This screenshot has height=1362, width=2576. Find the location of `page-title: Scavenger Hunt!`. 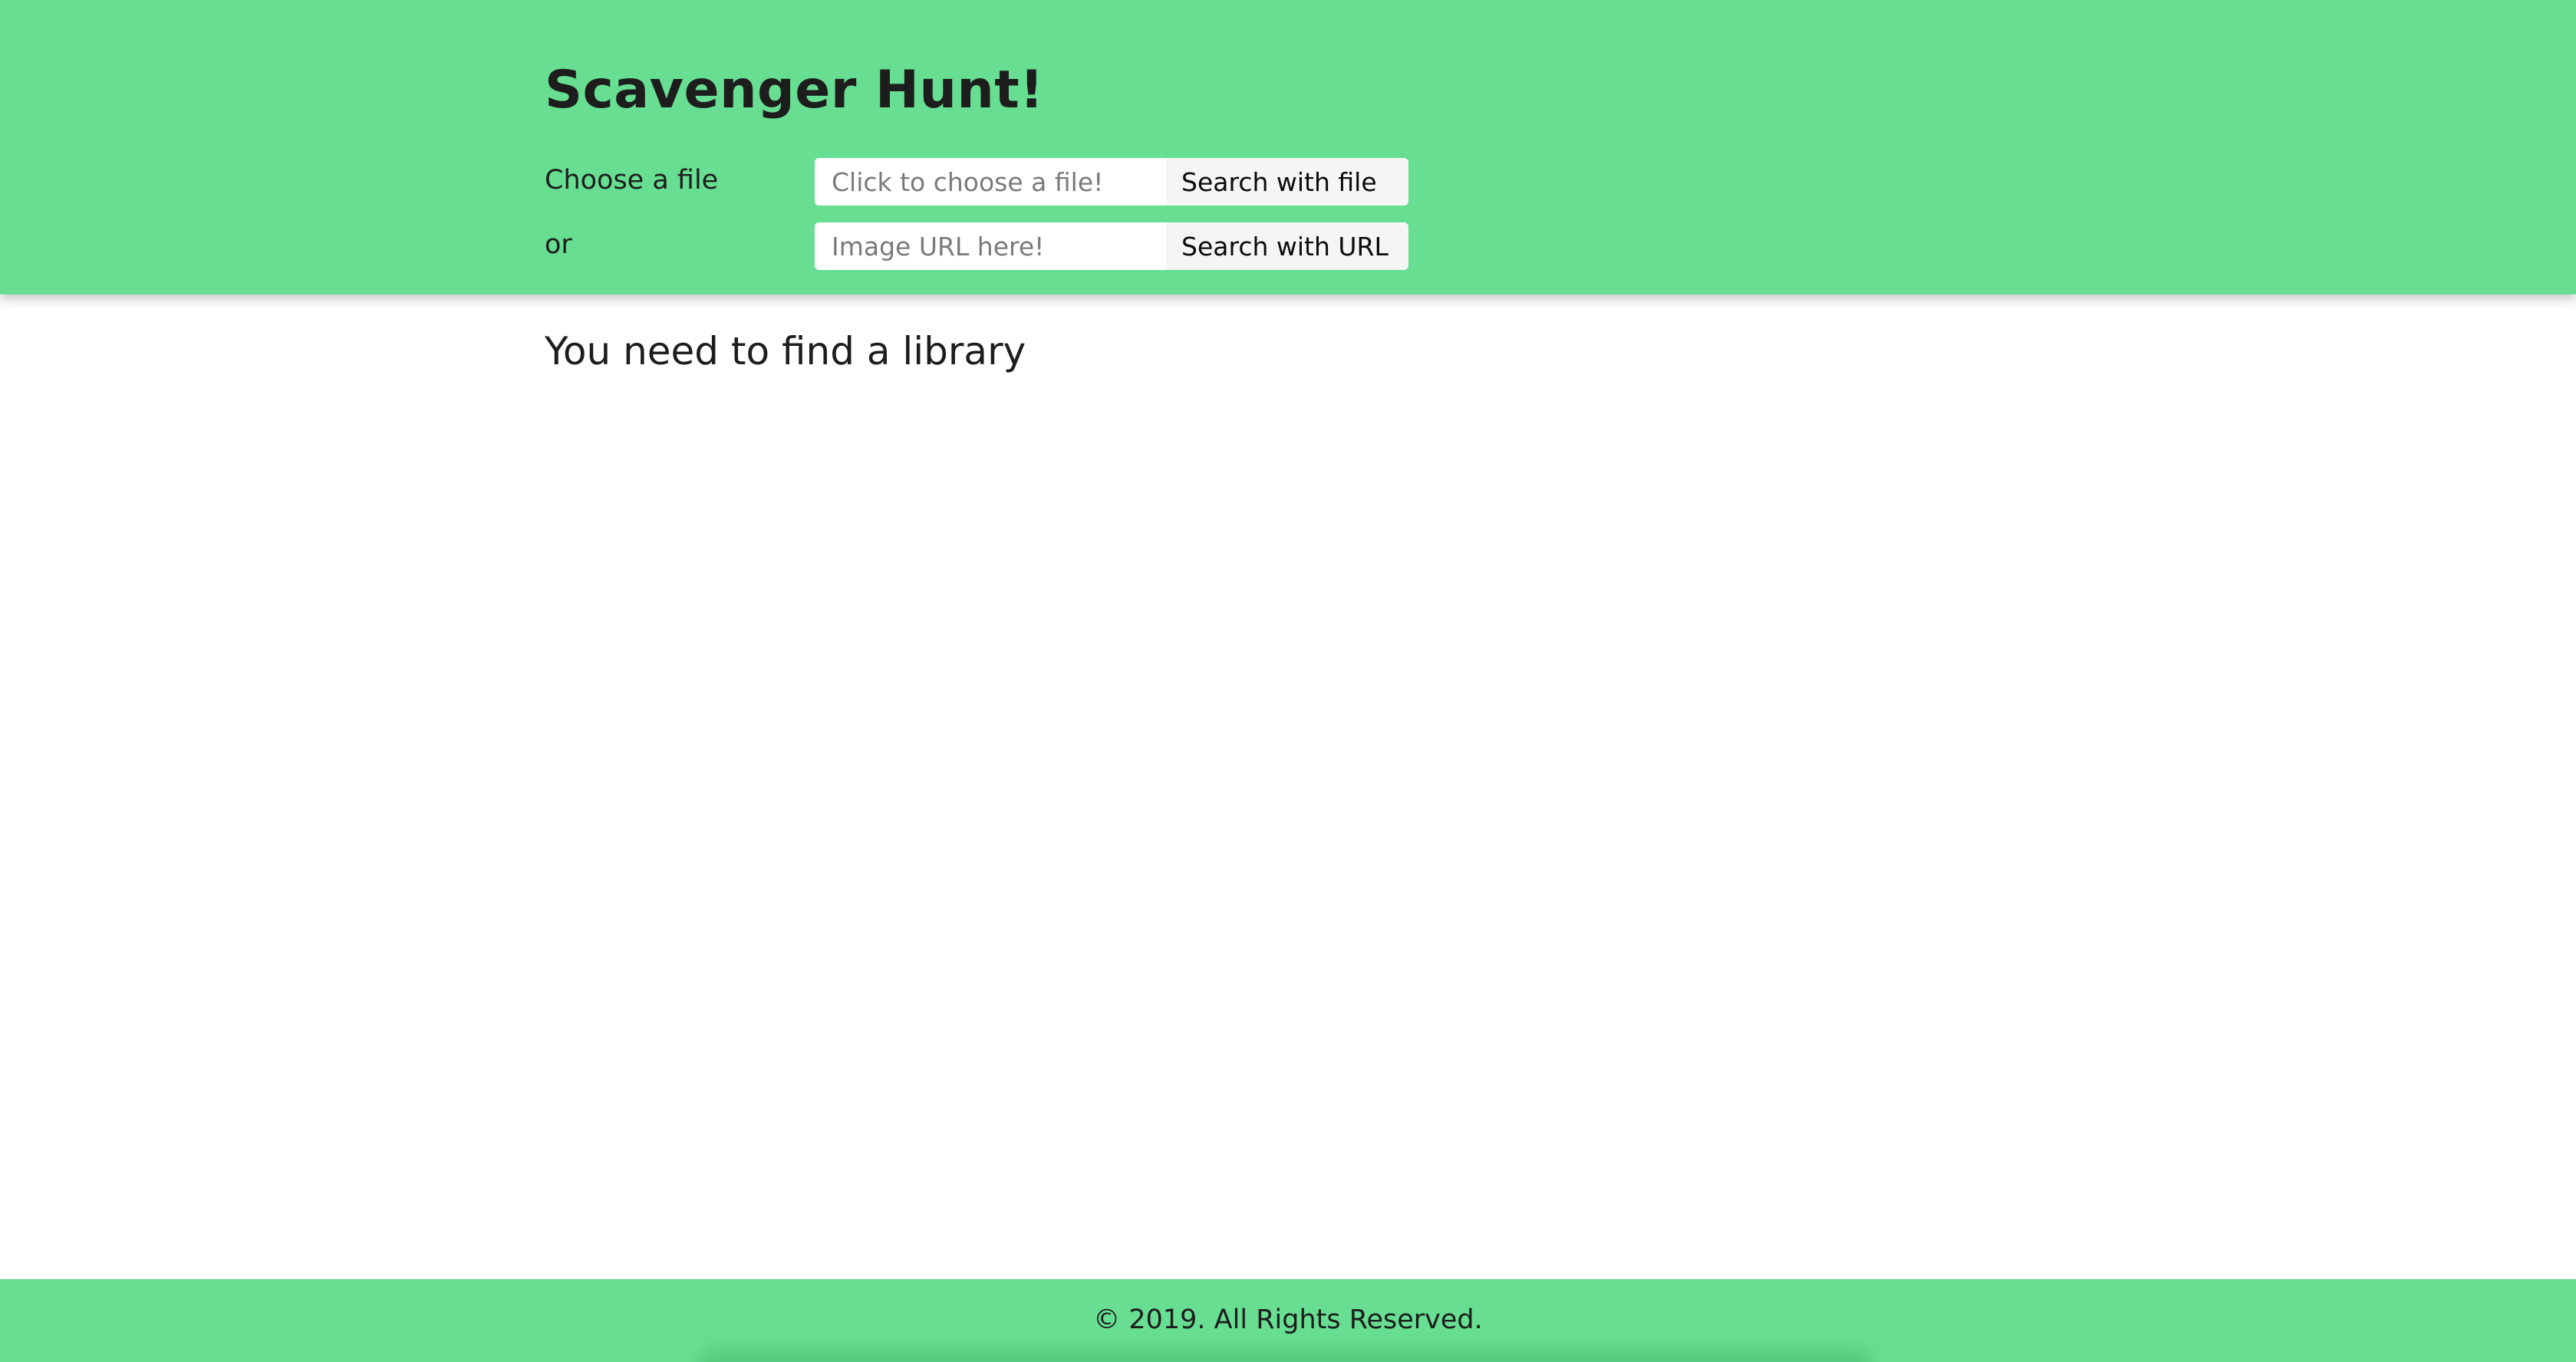

page-title: Scavenger Hunt! is located at coordinates (794, 90).